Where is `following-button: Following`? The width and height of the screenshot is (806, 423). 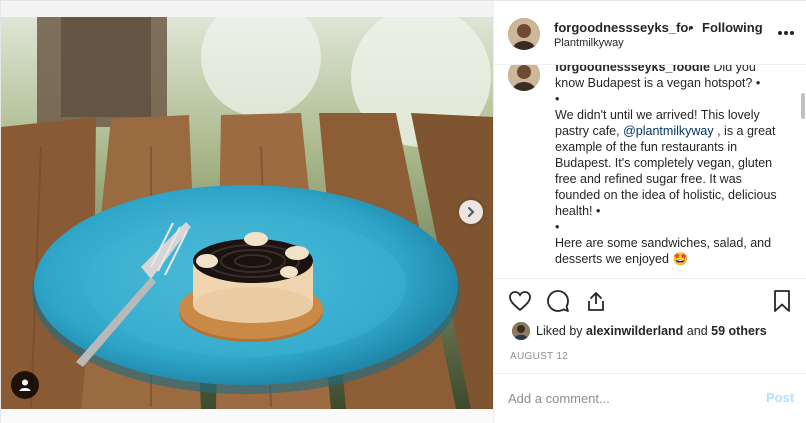 following-button: Following is located at coordinates (732, 27).